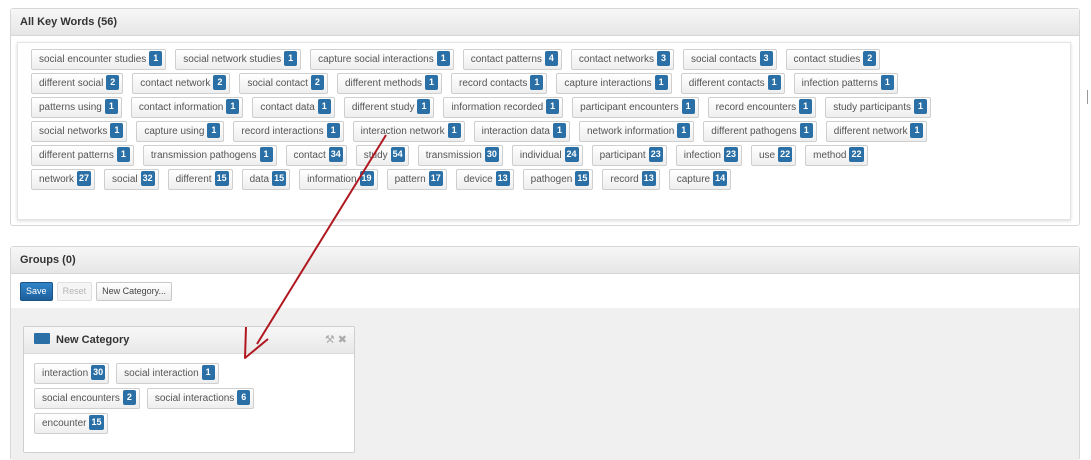 Image resolution: width=1091 pixels, height=460 pixels. I want to click on keyword-tag: capture 14, so click(700, 179).